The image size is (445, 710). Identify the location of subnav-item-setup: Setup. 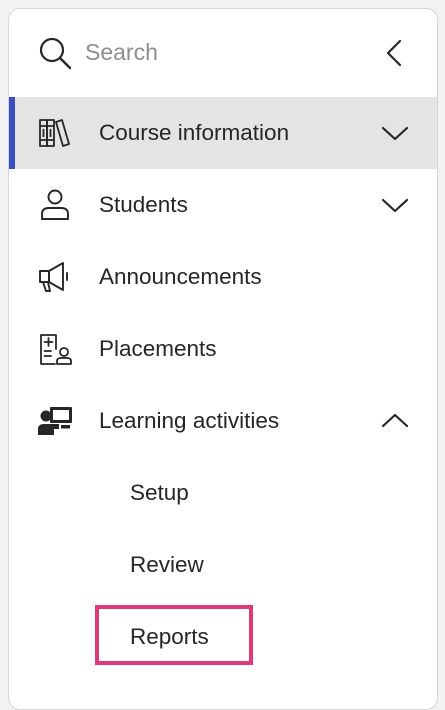
(223, 493).